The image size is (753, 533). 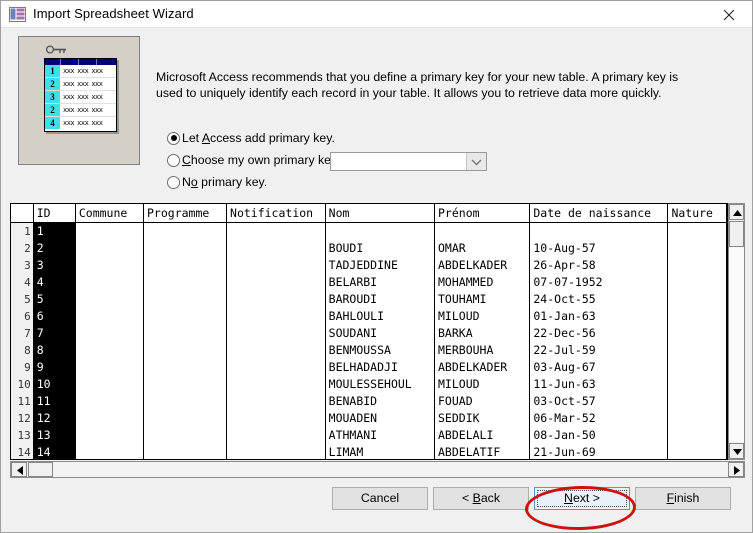 I want to click on column-header-programme: Programme, so click(x=185, y=213).